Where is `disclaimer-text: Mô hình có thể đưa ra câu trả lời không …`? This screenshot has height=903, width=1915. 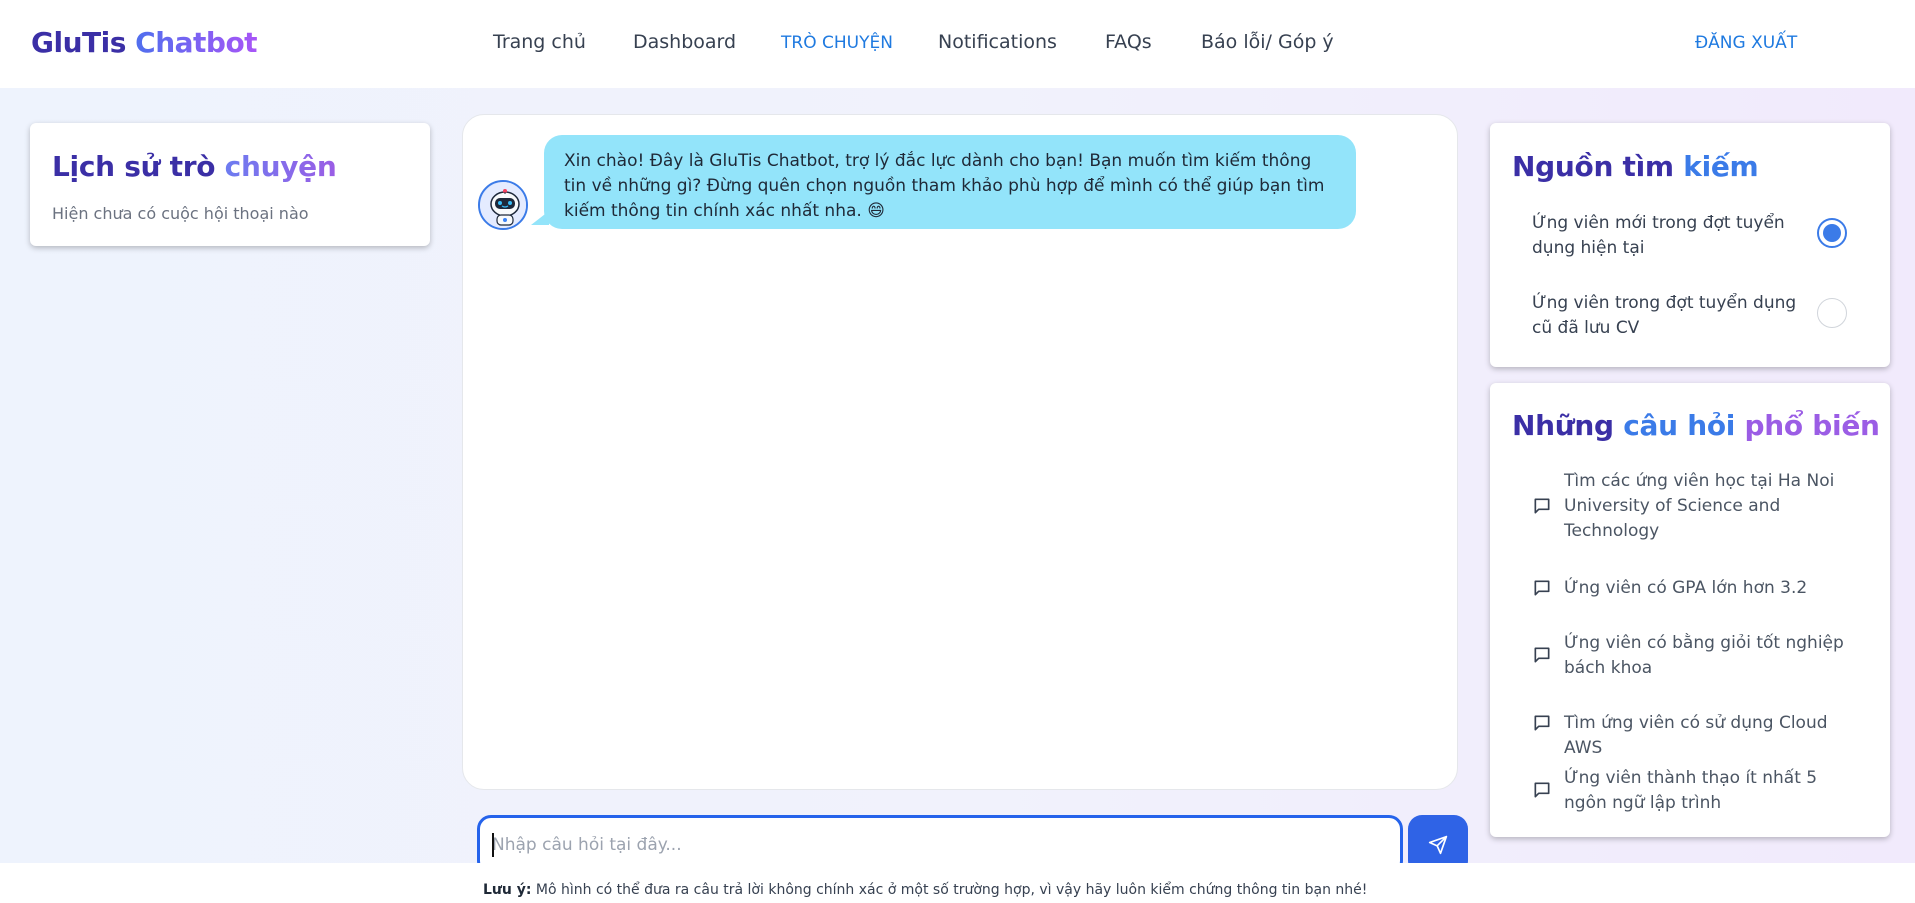 disclaimer-text: Mô hình có thể đưa ra câu trả lời không … is located at coordinates (949, 890).